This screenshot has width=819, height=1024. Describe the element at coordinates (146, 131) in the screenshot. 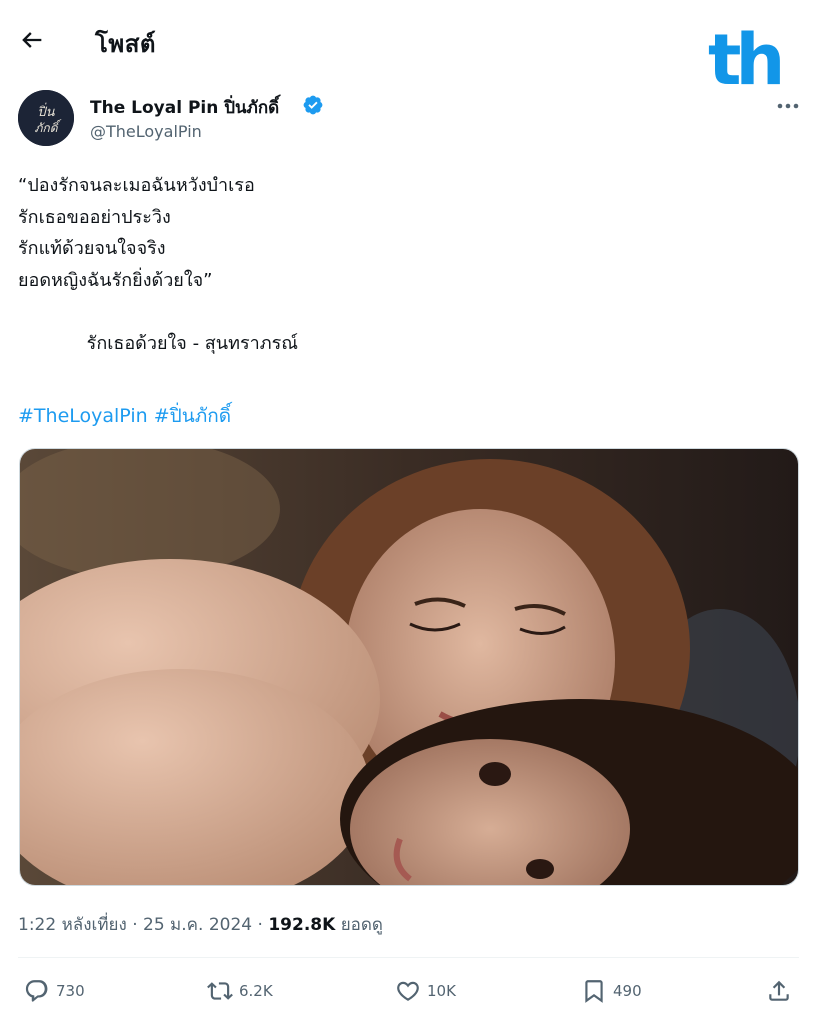

I see `user-handle: @TheLoyalPin` at that location.